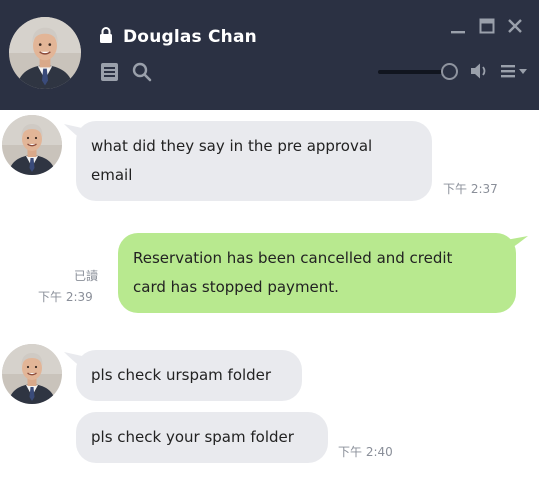 The height and width of the screenshot is (488, 539). Describe the element at coordinates (458, 28) in the screenshot. I see `minimize-icon` at that location.